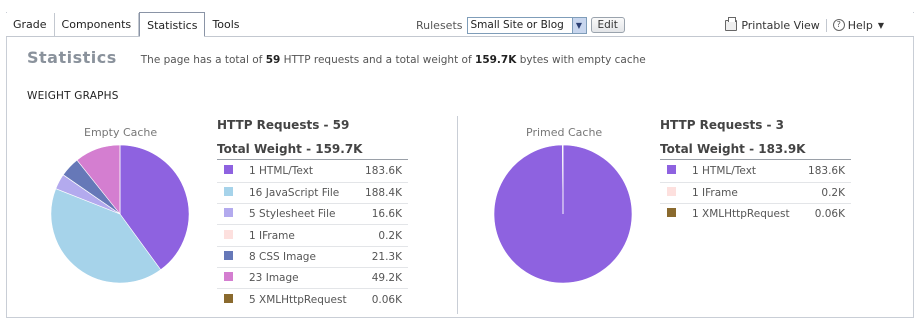 The image size is (919, 321). I want to click on table-row: 5 XMLHttpRequest 0.06K, so click(312, 299).